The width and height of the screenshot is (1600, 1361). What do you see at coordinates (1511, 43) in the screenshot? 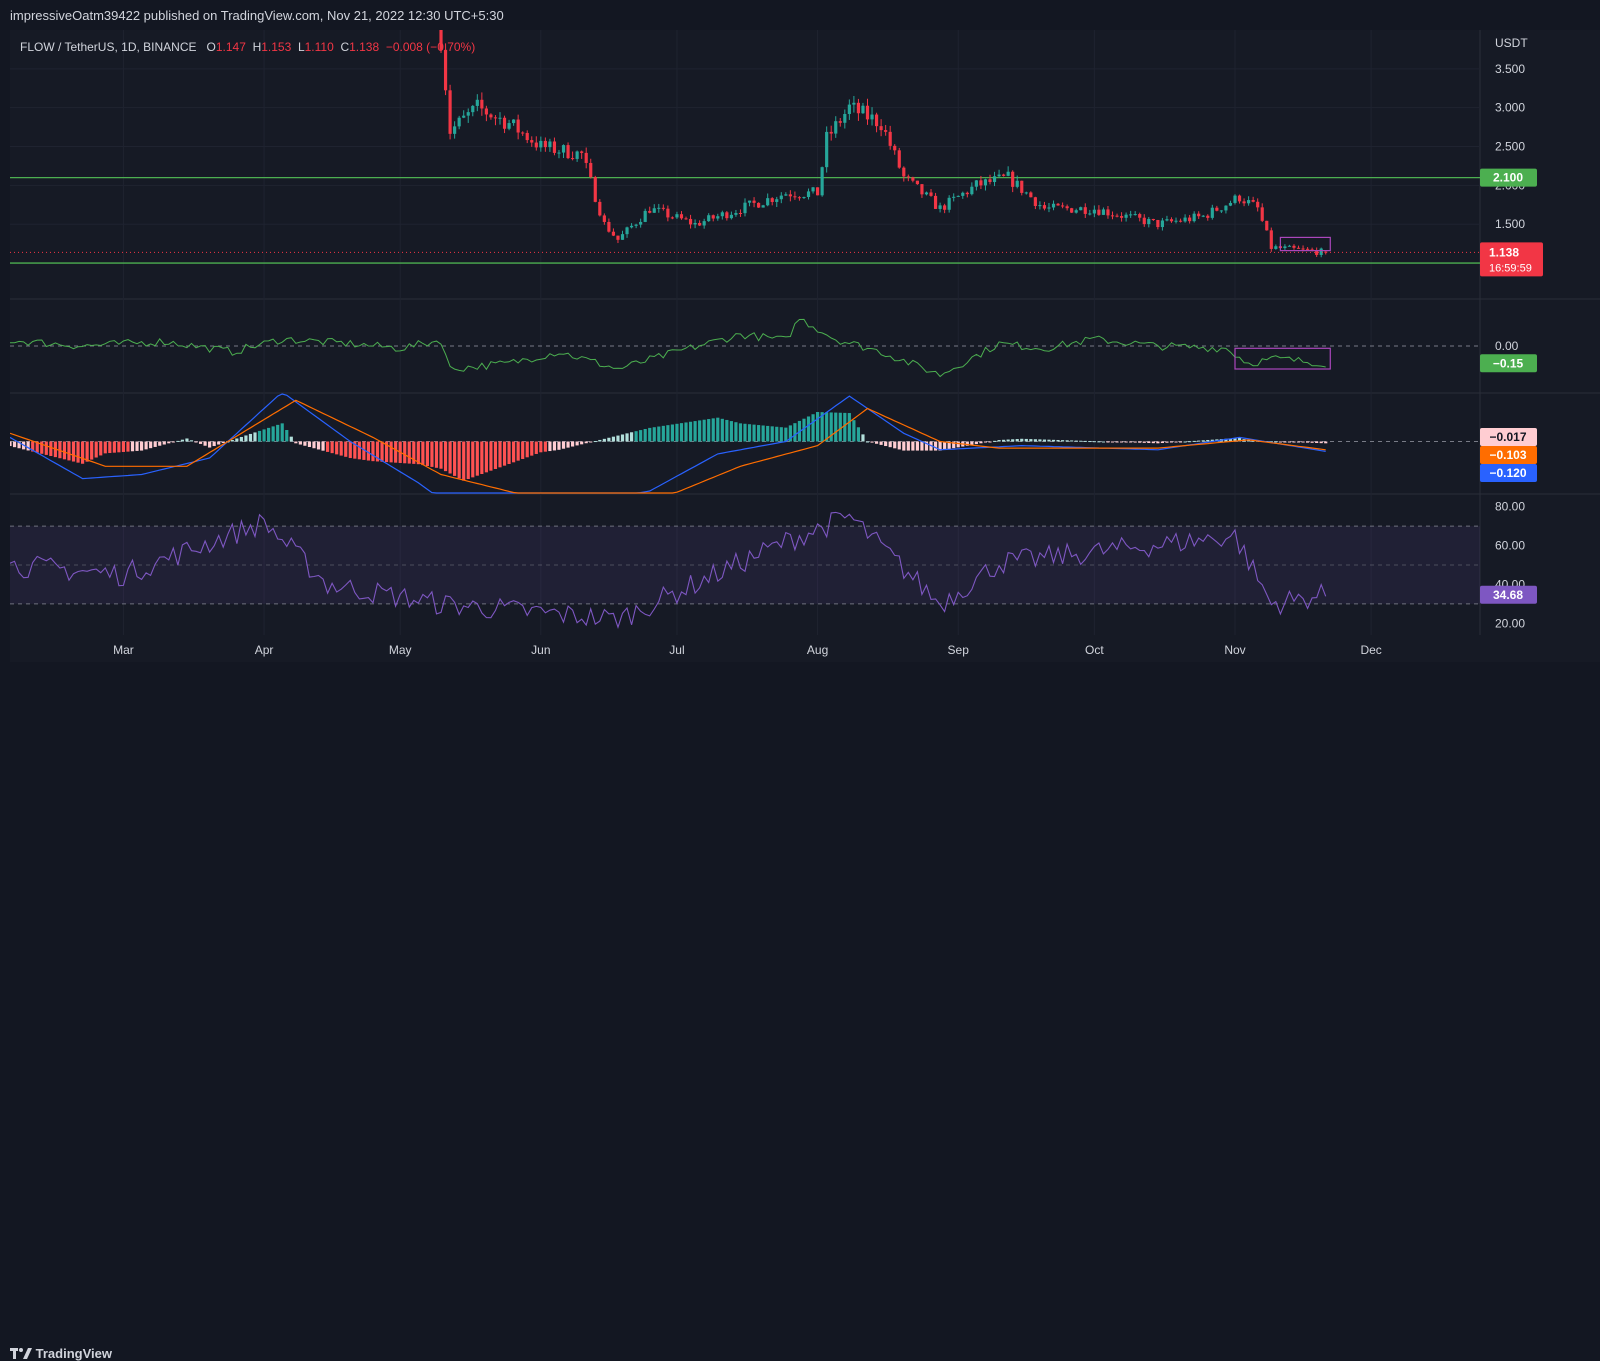
I see `price-axis-unit: USDT` at bounding box center [1511, 43].